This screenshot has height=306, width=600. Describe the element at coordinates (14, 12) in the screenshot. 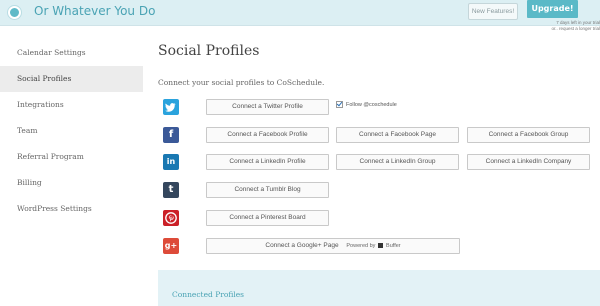

I see `brand-logo-icon` at that location.